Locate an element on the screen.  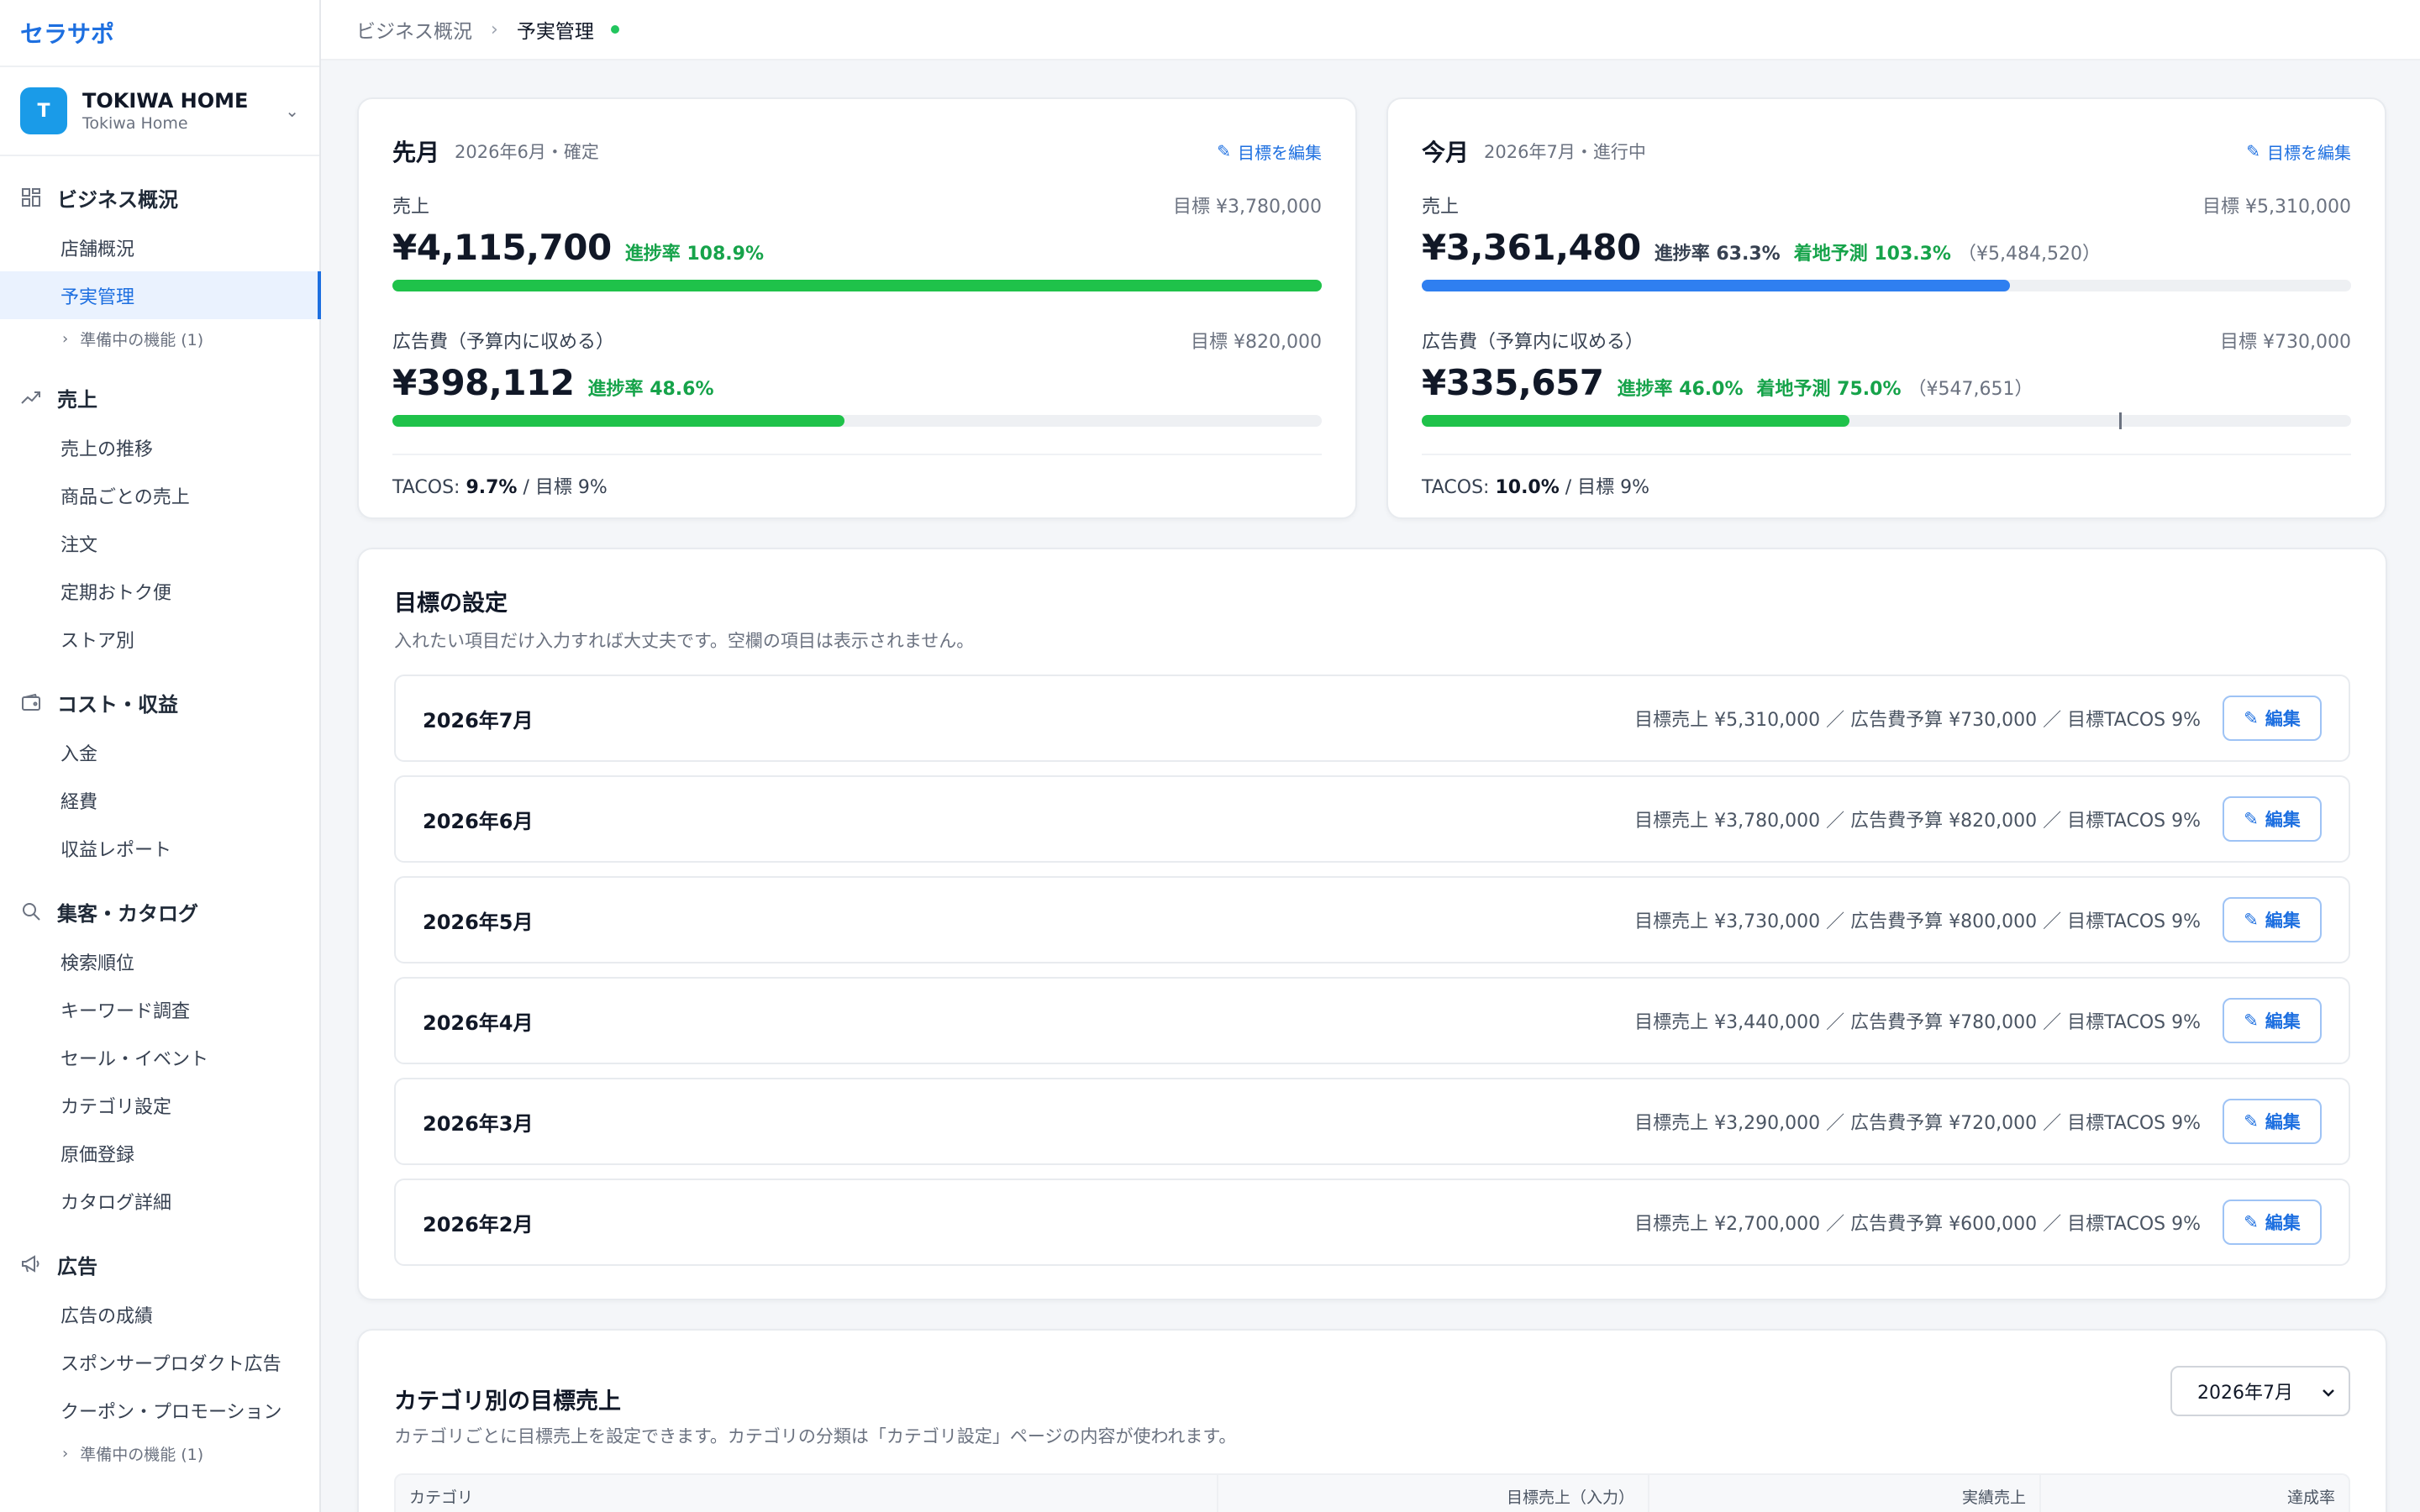
ad-progress-bar is located at coordinates (1886, 420).